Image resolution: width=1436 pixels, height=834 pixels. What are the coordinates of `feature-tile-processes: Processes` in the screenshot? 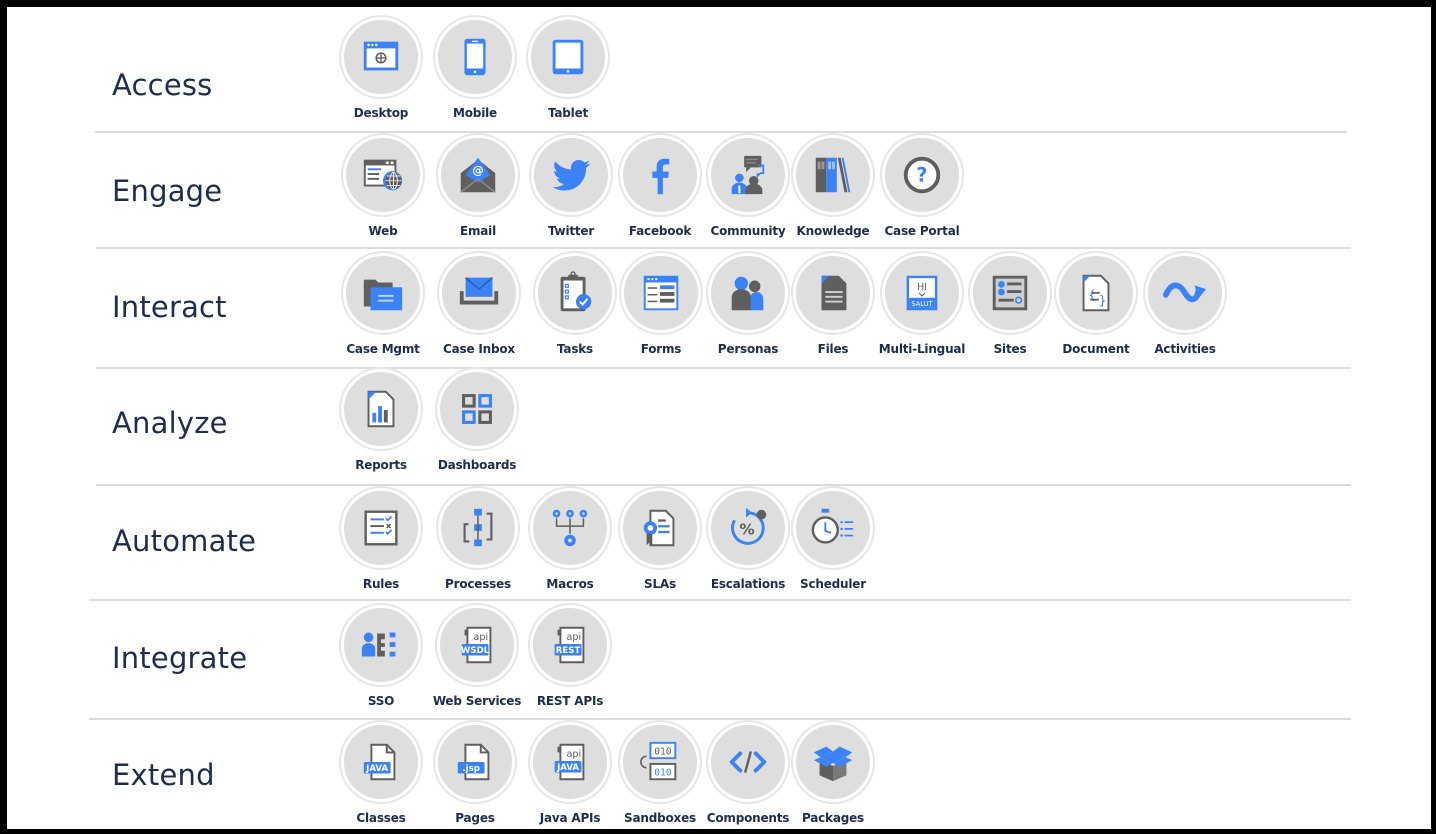 It's located at (478, 539).